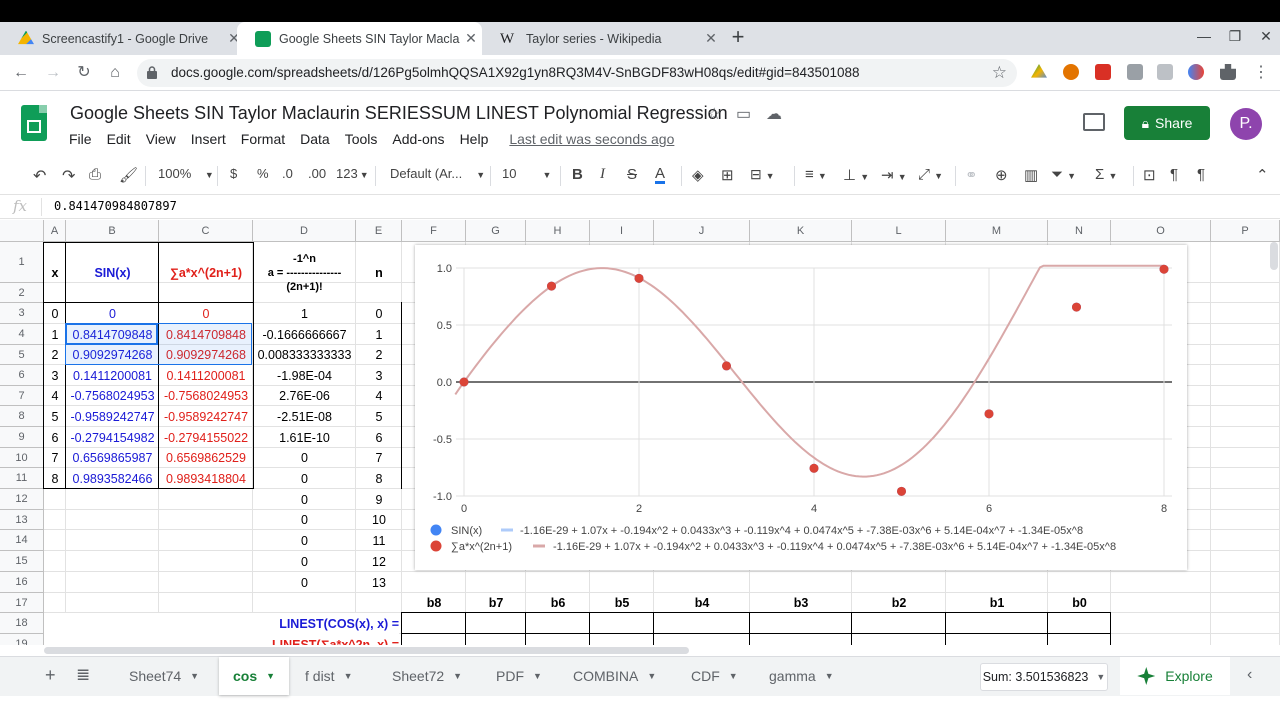  I want to click on sheet-tab-pdf: PDF ▼, so click(519, 676).